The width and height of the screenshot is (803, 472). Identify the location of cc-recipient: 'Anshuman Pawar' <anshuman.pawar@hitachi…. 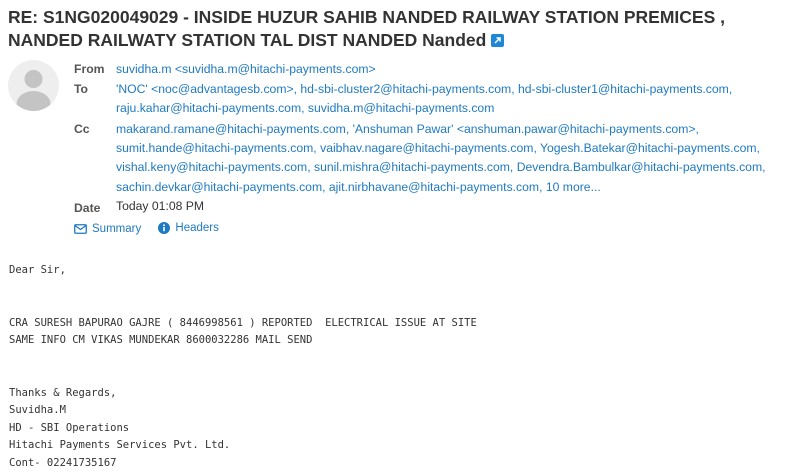
(526, 129).